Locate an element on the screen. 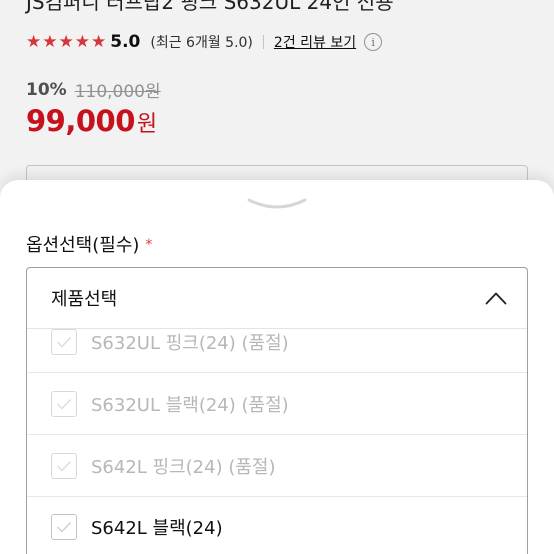  required-mark: * is located at coordinates (149, 245).